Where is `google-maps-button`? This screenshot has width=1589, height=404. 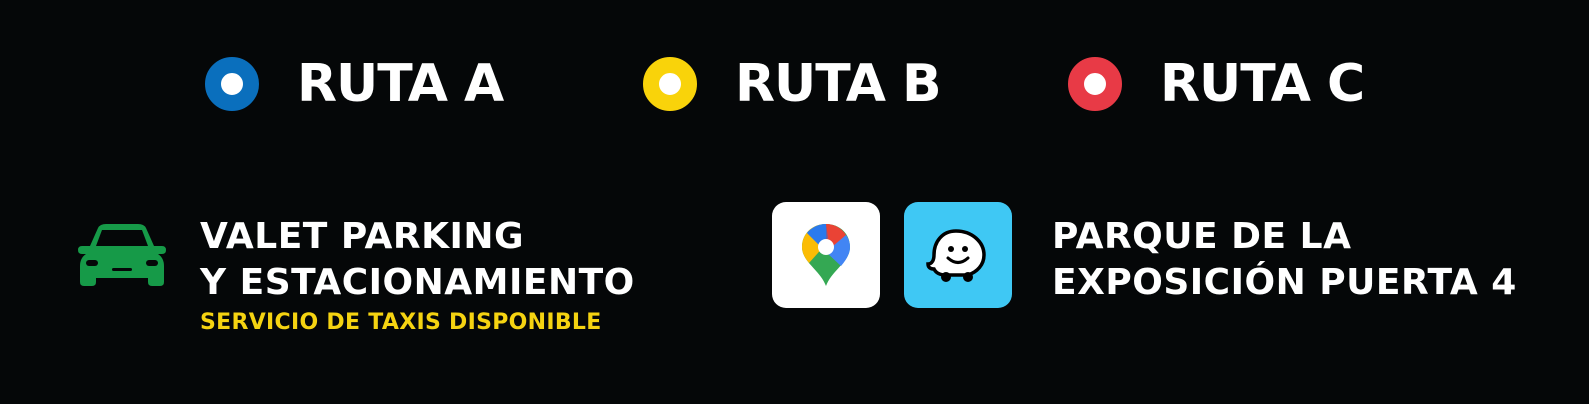 google-maps-button is located at coordinates (826, 255).